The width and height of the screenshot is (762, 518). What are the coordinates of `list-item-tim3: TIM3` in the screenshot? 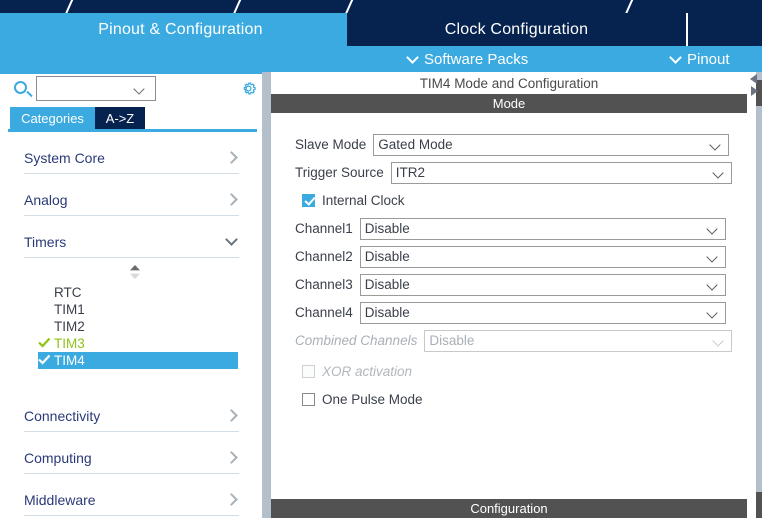 It's located at (138, 343).